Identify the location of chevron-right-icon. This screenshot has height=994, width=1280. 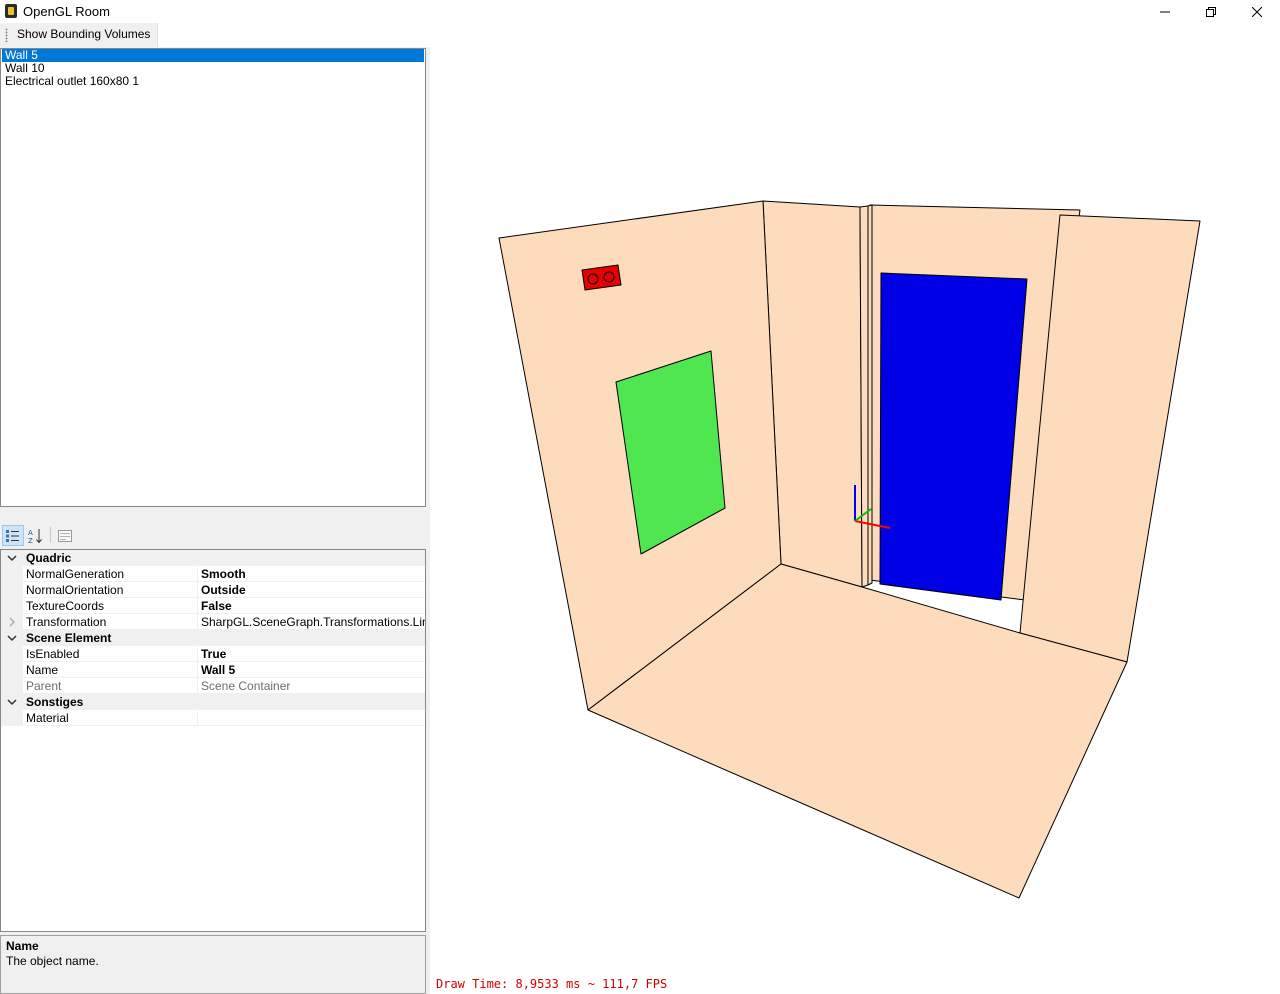
(12, 622).